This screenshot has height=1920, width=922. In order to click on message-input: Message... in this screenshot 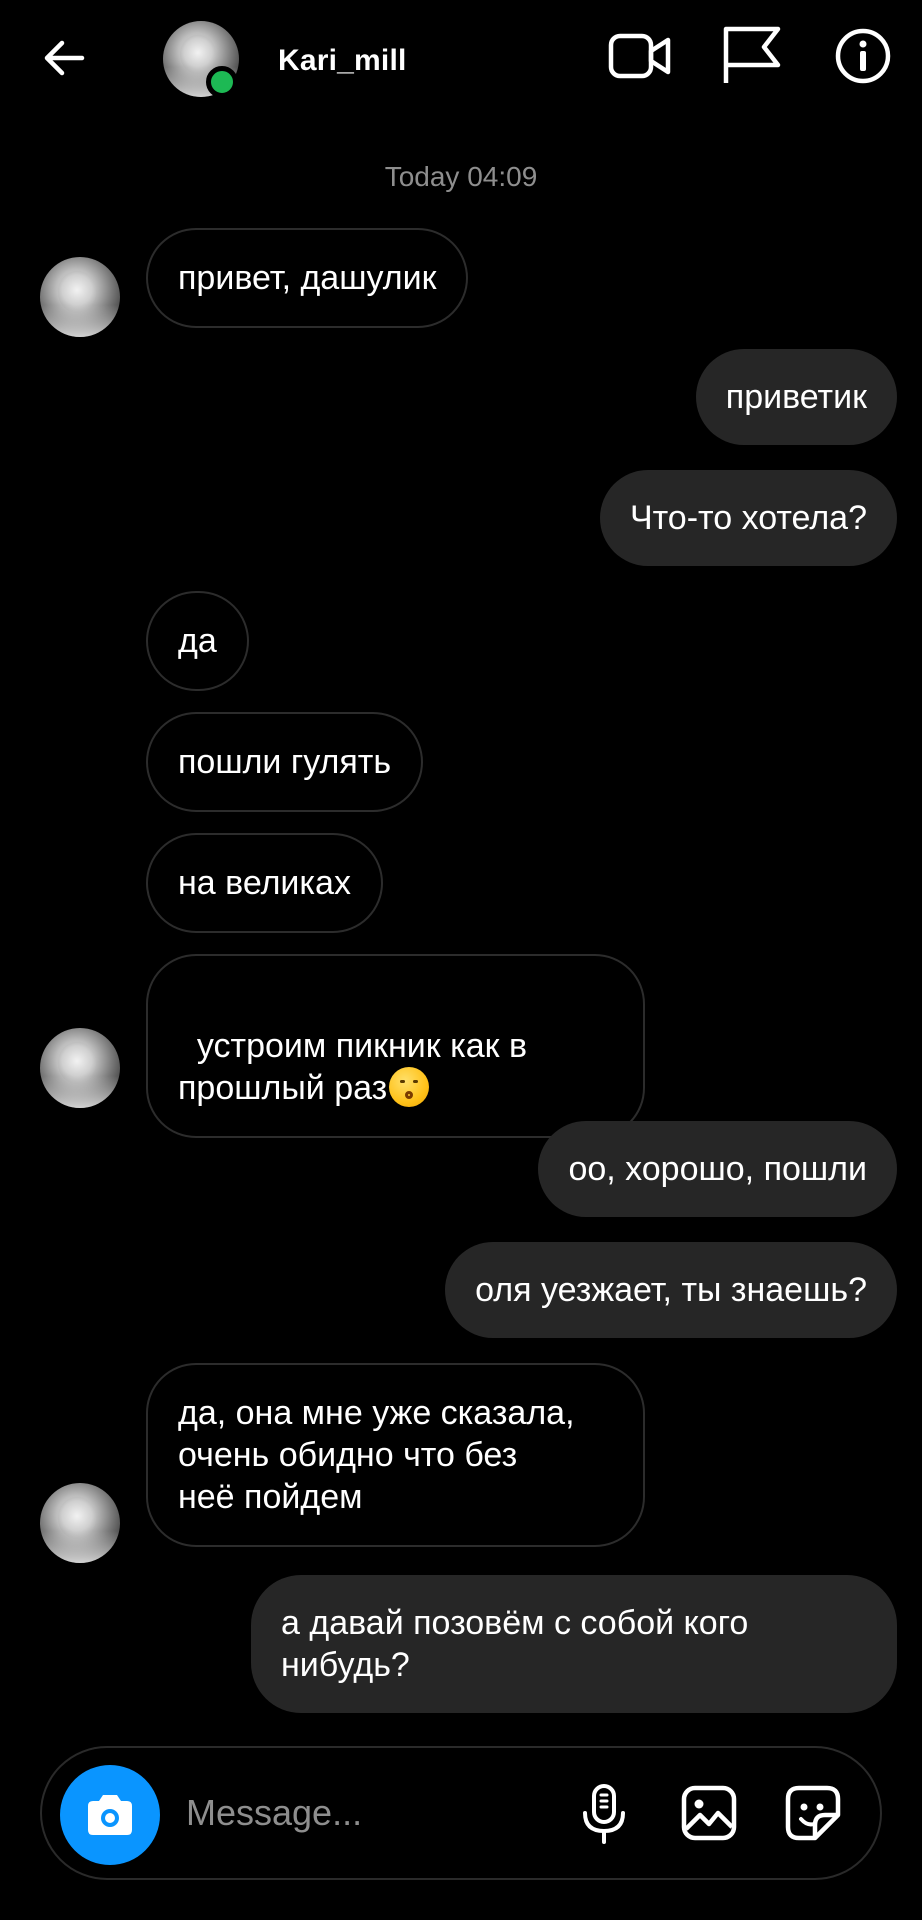, I will do `click(274, 1813)`.